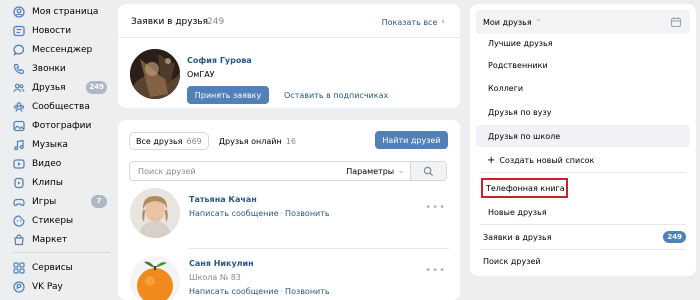 Image resolution: width=700 pixels, height=300 pixels. What do you see at coordinates (159, 141) in the screenshot?
I see `tab-label: Все друзья` at bounding box center [159, 141].